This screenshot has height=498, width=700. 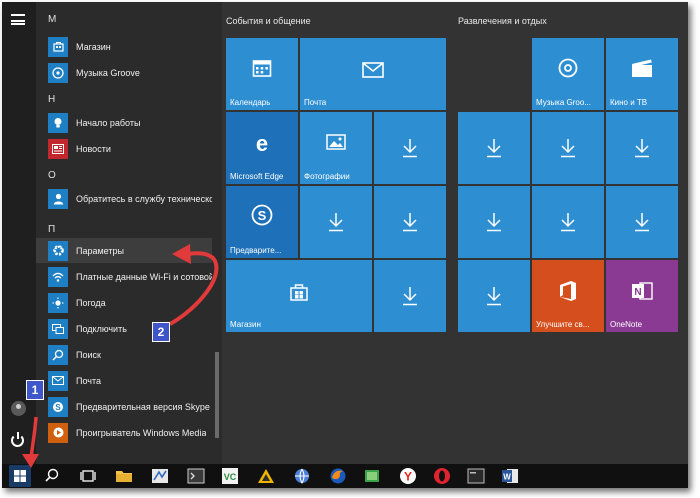 I want to click on callout-badge-1: 1, so click(x=35, y=390).